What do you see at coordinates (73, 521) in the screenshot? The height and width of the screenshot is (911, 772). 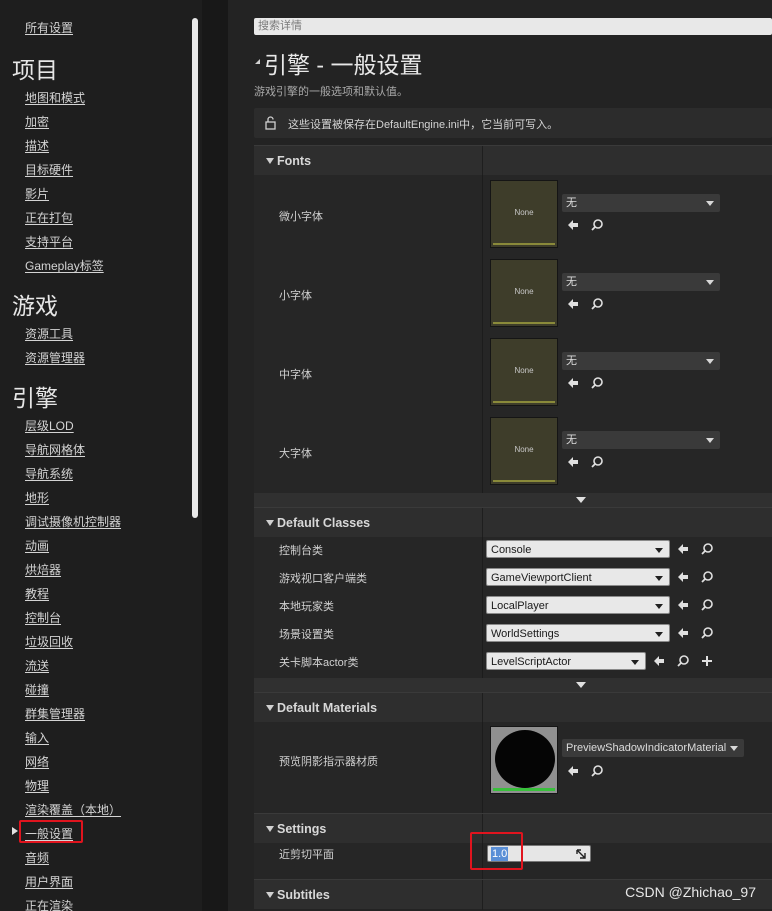 I see `sidebar-item: 调试摄像机控制器` at bounding box center [73, 521].